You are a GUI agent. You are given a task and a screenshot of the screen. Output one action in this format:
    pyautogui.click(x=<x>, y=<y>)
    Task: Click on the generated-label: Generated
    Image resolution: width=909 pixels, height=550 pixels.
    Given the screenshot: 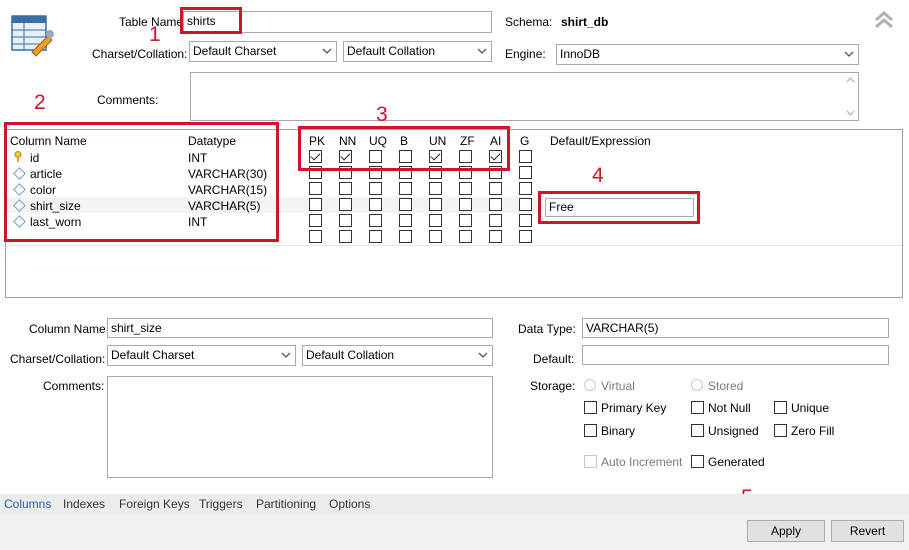 What is the action you would take?
    pyautogui.click(x=736, y=462)
    